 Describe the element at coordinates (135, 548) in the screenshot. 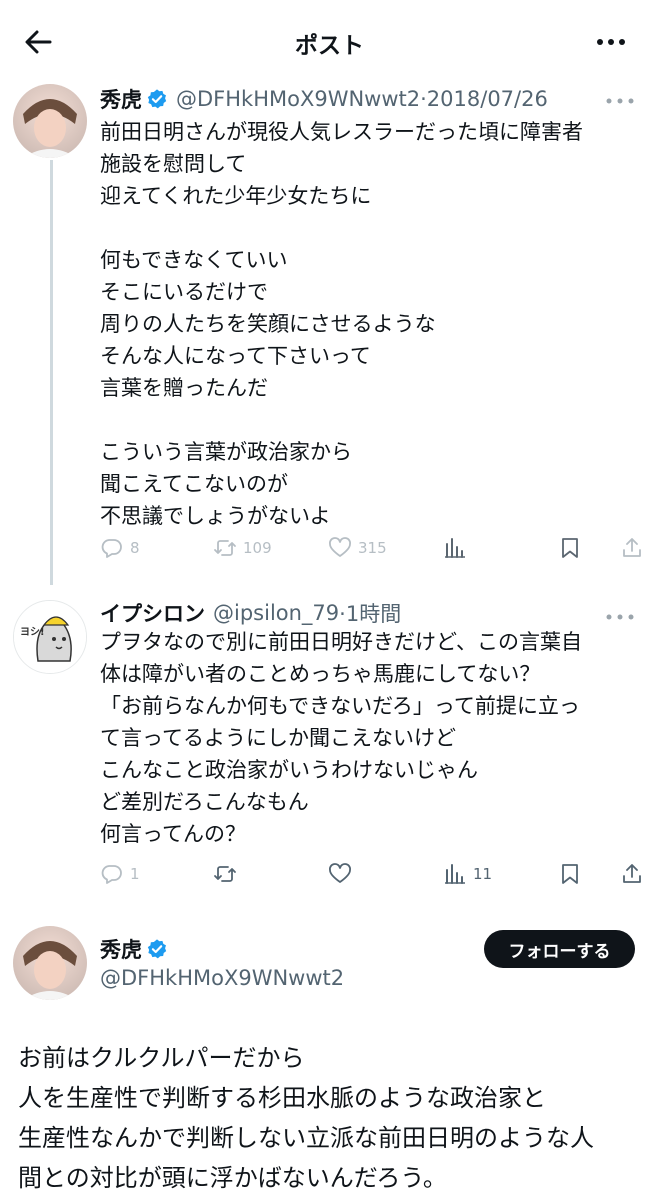

I see `reply-count: 8` at that location.